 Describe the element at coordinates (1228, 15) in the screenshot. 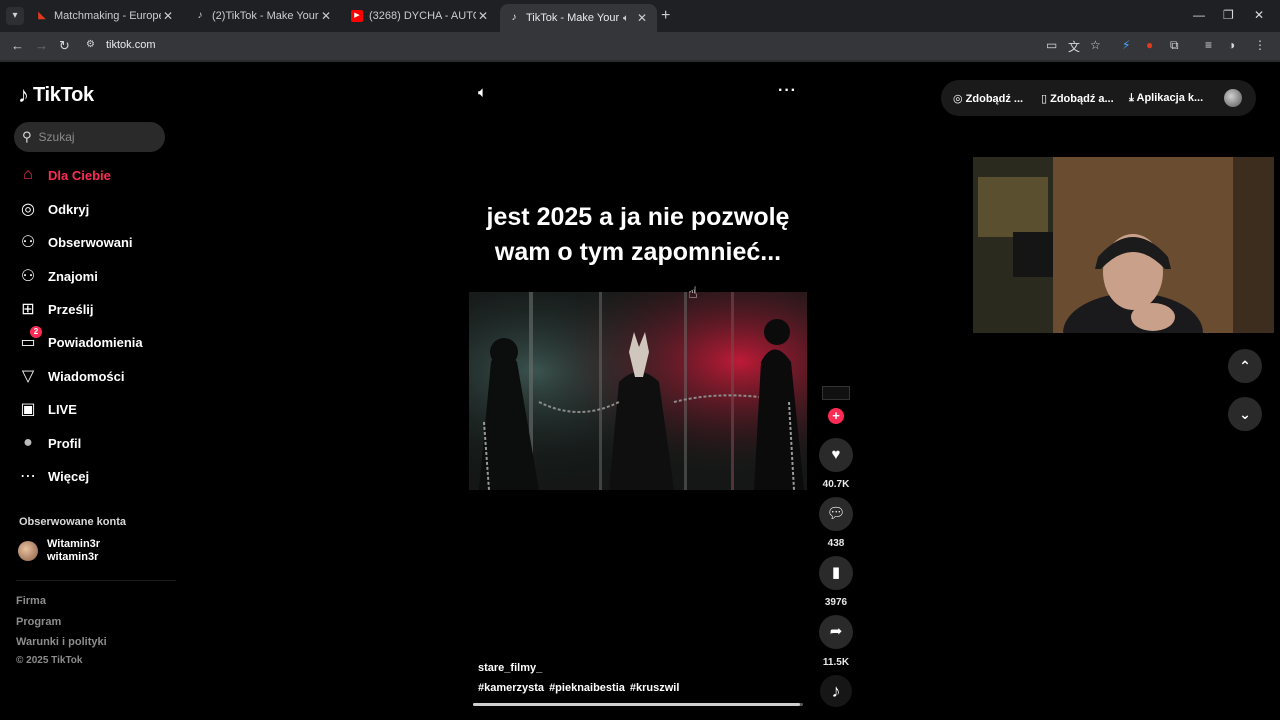

I see `restore-icon: ❐` at that location.